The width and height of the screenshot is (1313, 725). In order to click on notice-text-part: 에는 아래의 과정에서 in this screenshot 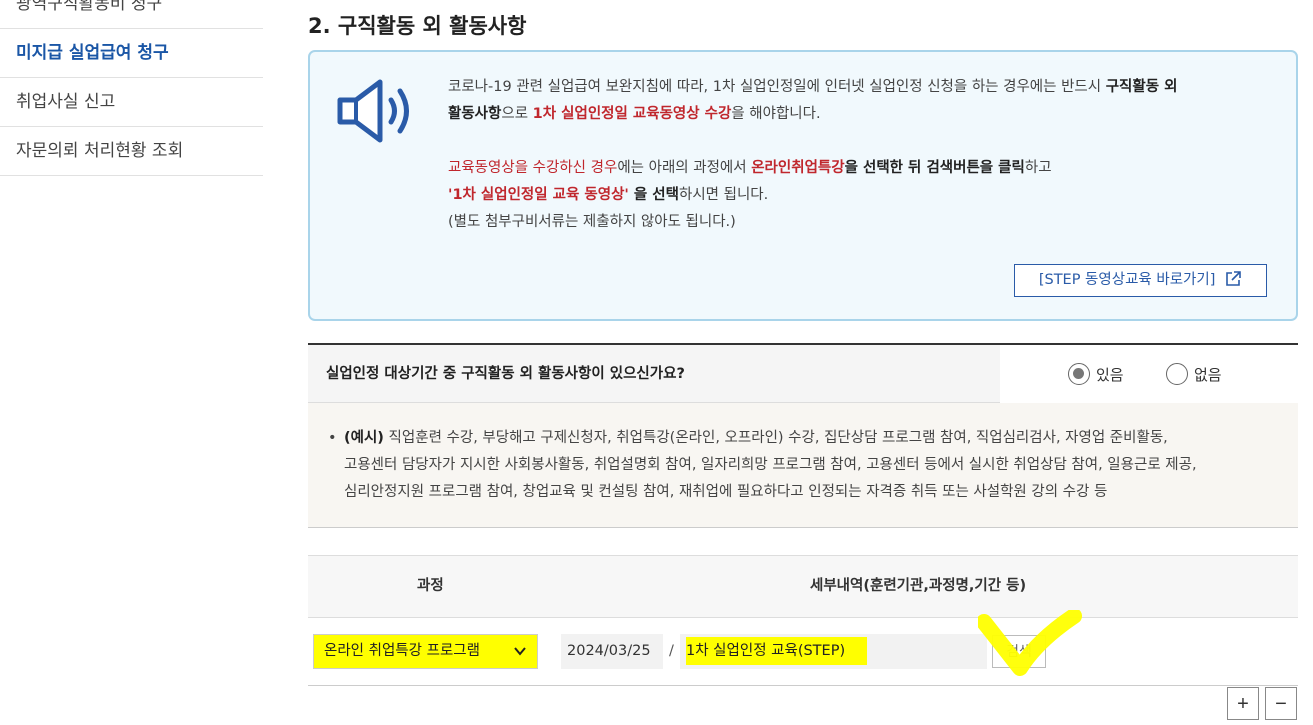, I will do `click(684, 168)`.